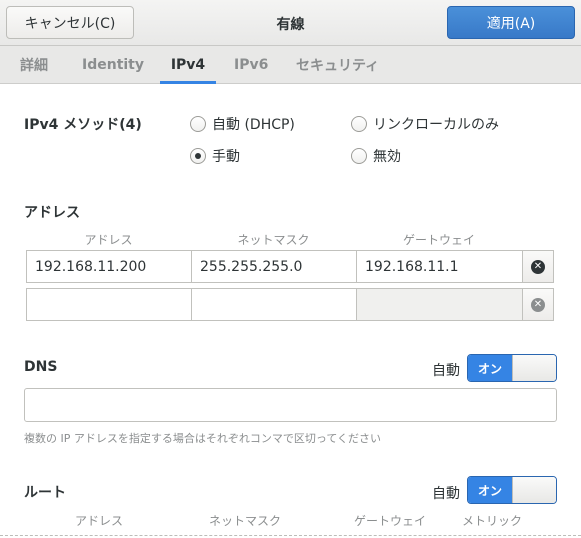  I want to click on addresses-section-title: アドレス, so click(52, 213).